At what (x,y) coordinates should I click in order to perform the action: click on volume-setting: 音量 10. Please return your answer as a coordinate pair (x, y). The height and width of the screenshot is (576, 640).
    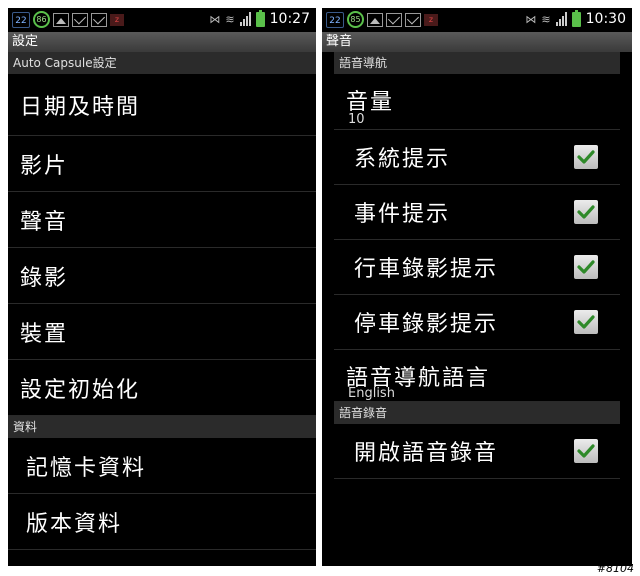
    Looking at the image, I should click on (477, 102).